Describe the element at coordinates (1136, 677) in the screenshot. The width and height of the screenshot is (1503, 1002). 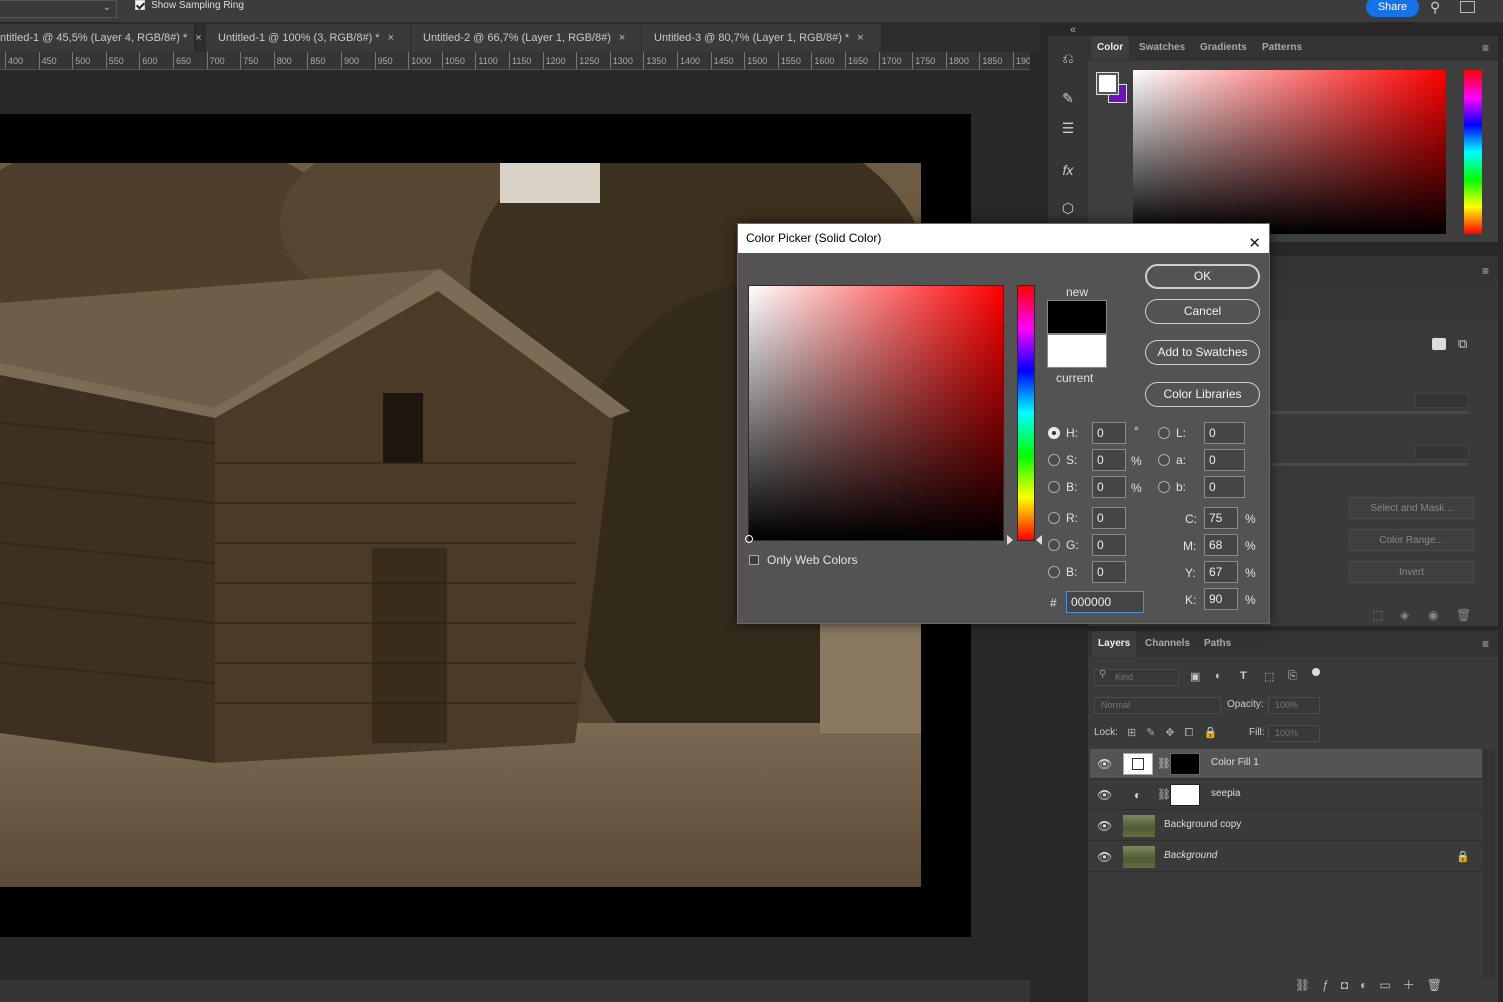
I see `layer-filter-kind: Kind` at that location.